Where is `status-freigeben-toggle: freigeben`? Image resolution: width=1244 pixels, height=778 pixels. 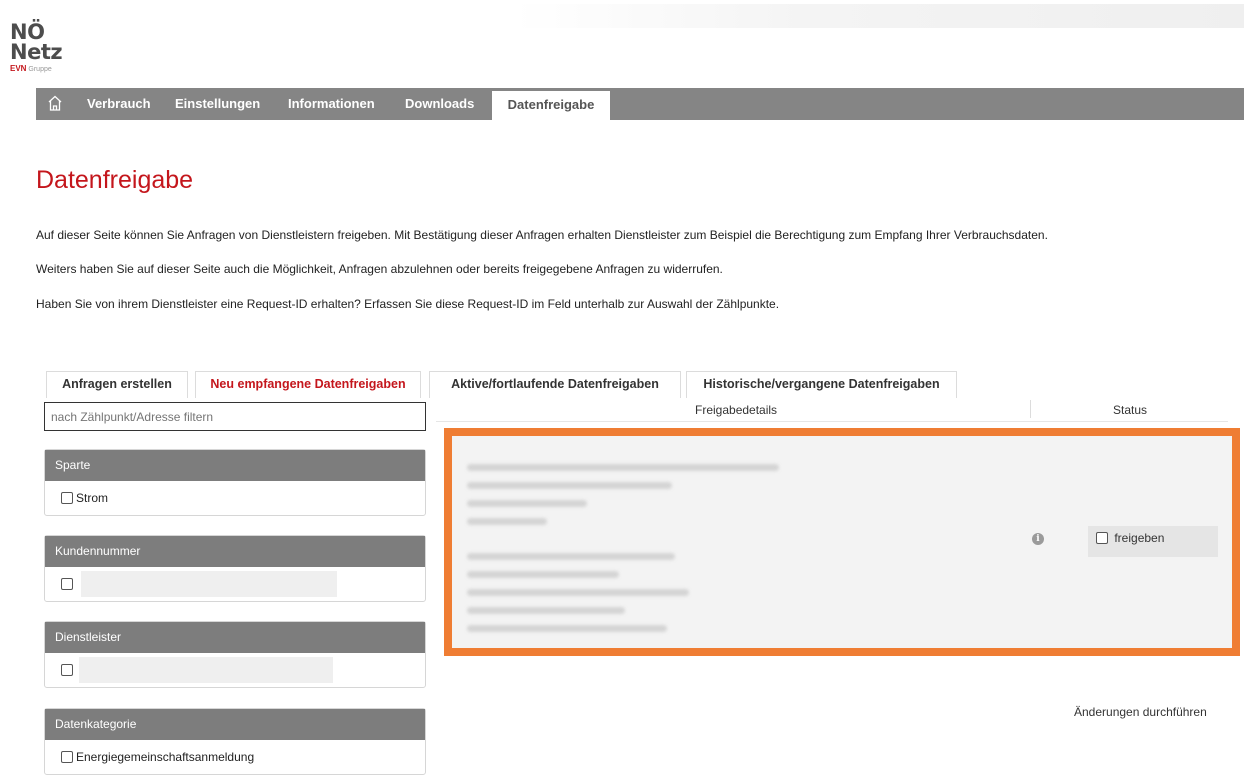 status-freigeben-toggle: freigeben is located at coordinates (1153, 541).